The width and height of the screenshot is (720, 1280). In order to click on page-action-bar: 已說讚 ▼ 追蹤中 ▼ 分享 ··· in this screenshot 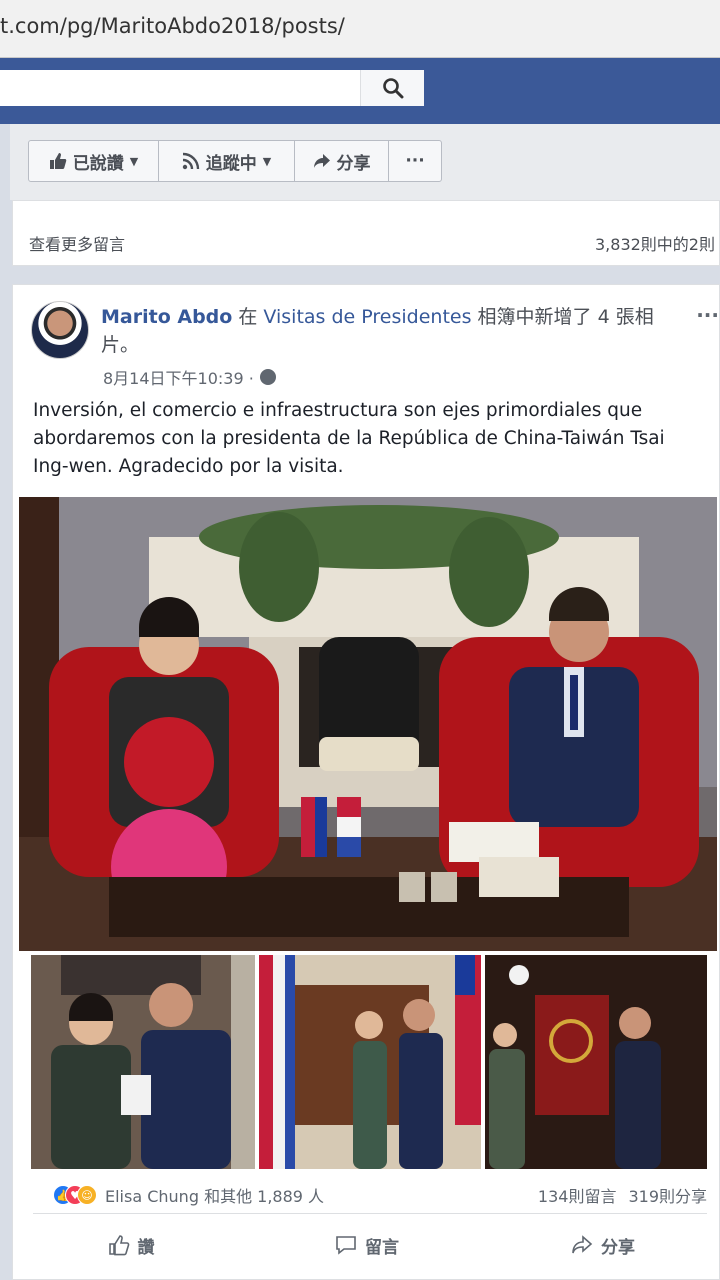, I will do `click(365, 162)`.